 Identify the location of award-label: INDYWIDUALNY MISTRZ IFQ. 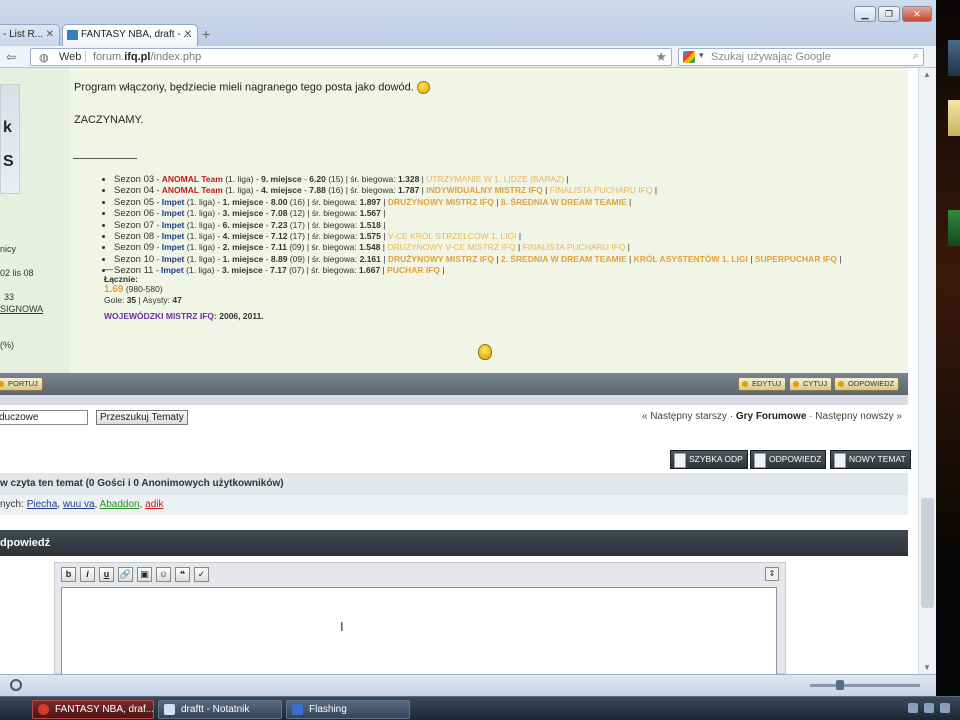
(484, 190).